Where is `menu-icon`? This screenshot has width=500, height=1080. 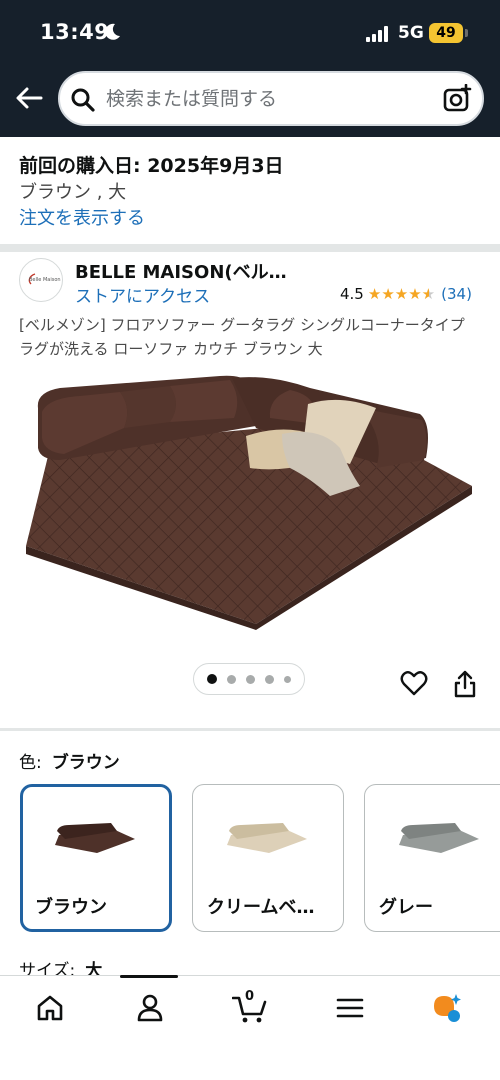
menu-icon is located at coordinates (350, 1008).